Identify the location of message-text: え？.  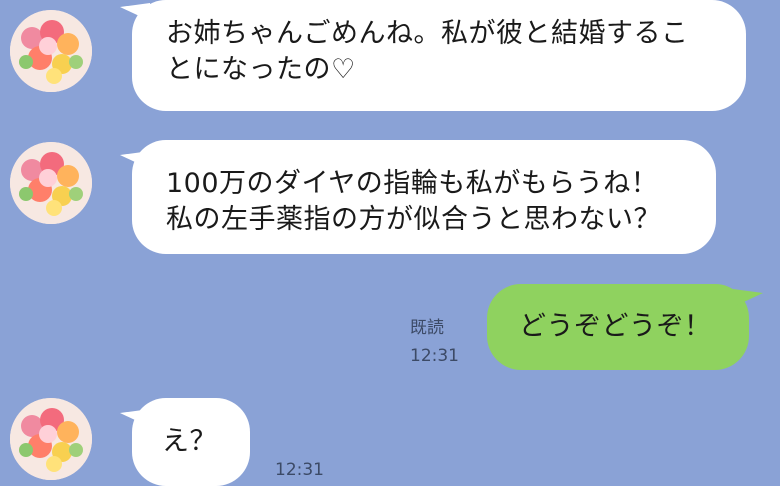
(189, 441).